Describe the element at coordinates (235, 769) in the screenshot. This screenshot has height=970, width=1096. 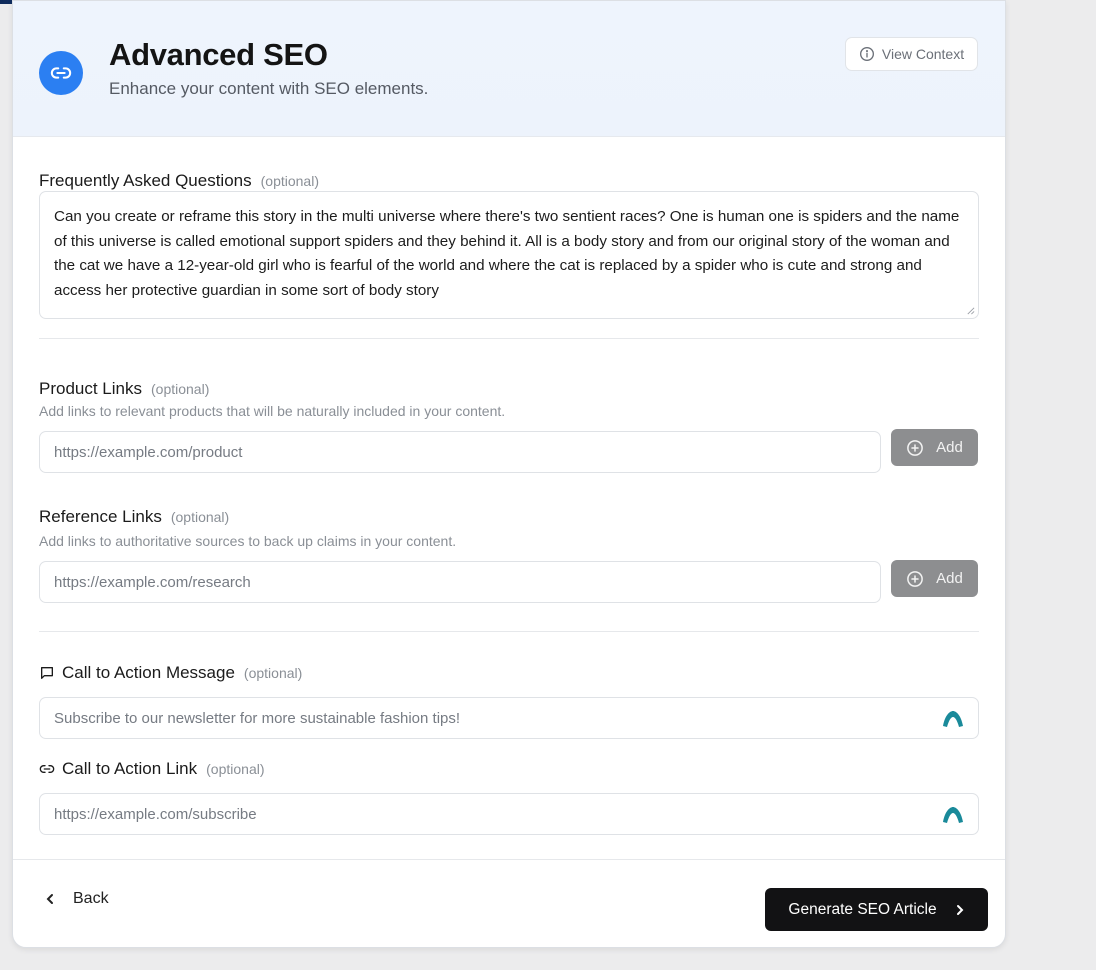
I see `cta-link-optional-tag: (optional)` at that location.